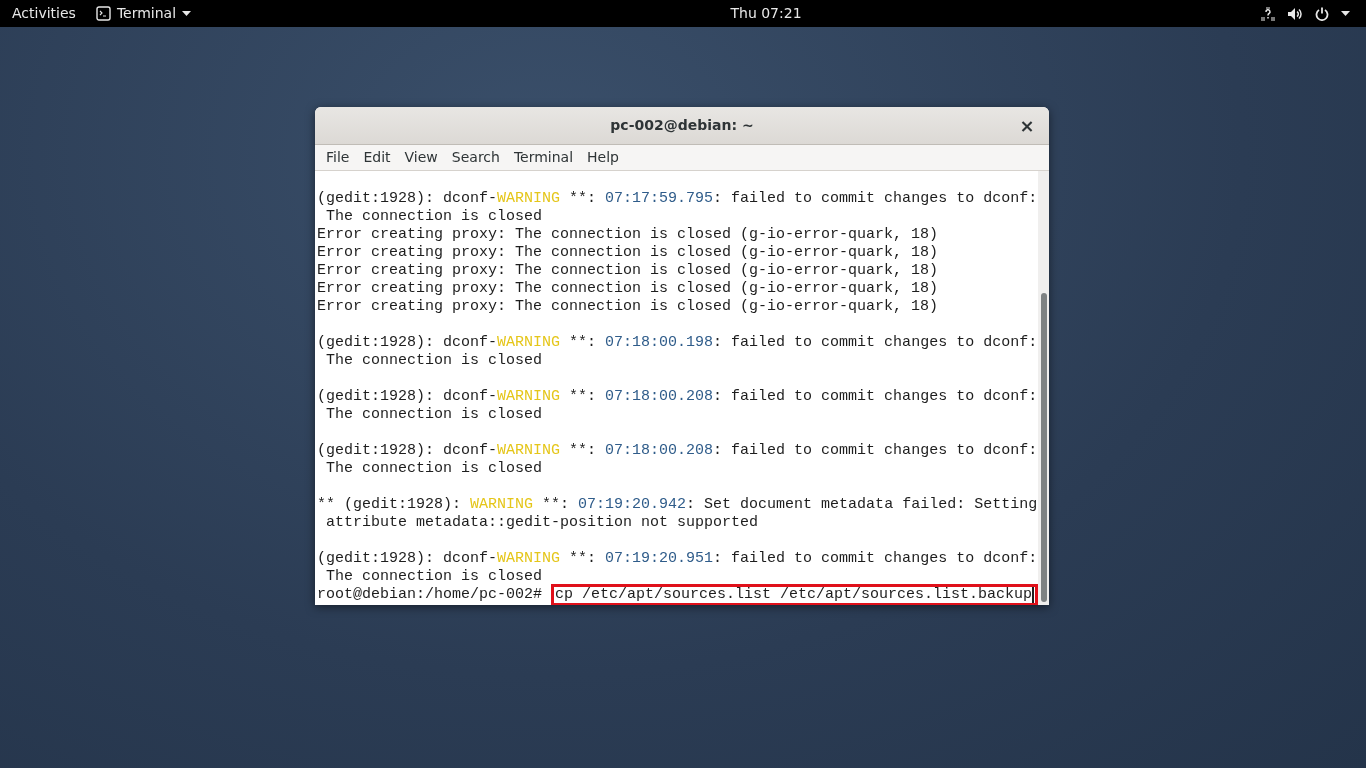 The image size is (1366, 768). Describe the element at coordinates (1268, 13) in the screenshot. I see `network-unknown-icon` at that location.